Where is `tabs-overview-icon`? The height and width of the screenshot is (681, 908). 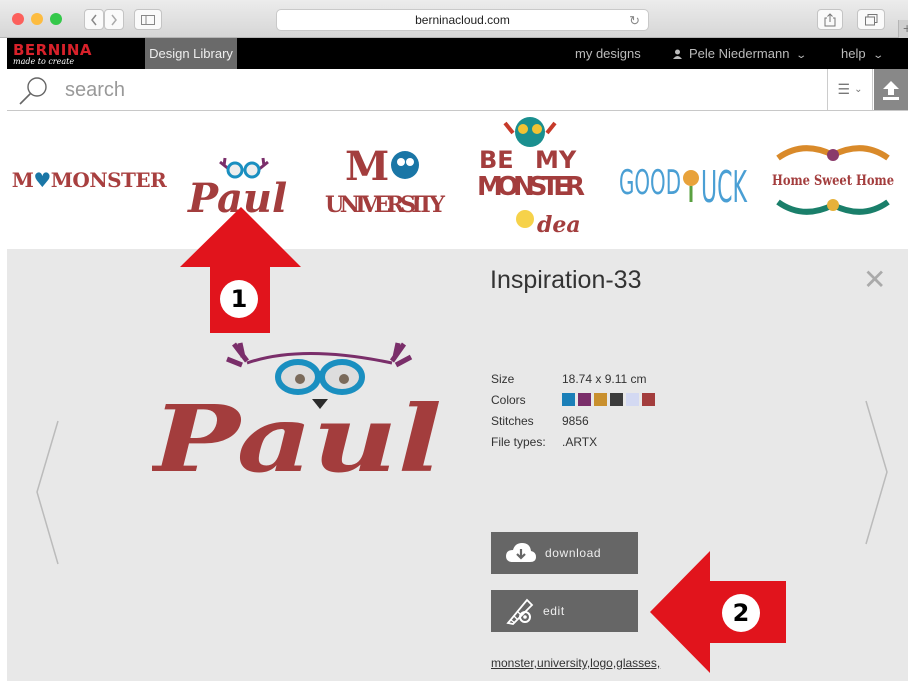 tabs-overview-icon is located at coordinates (870, 19).